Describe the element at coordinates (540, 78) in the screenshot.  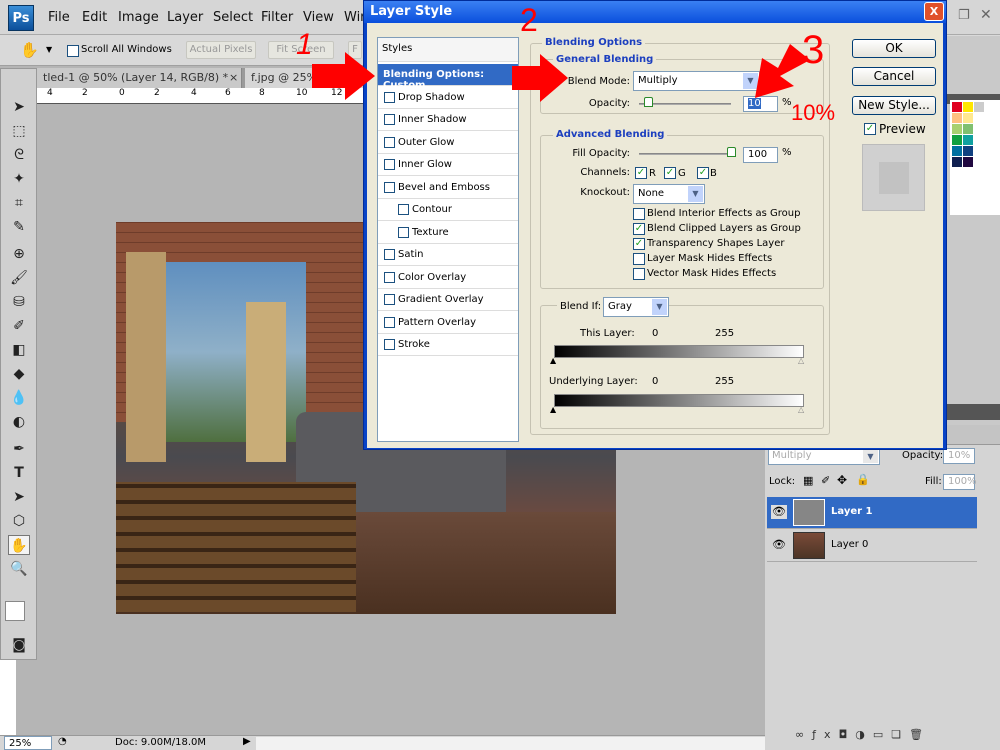
I see `arrow-2-icon` at that location.